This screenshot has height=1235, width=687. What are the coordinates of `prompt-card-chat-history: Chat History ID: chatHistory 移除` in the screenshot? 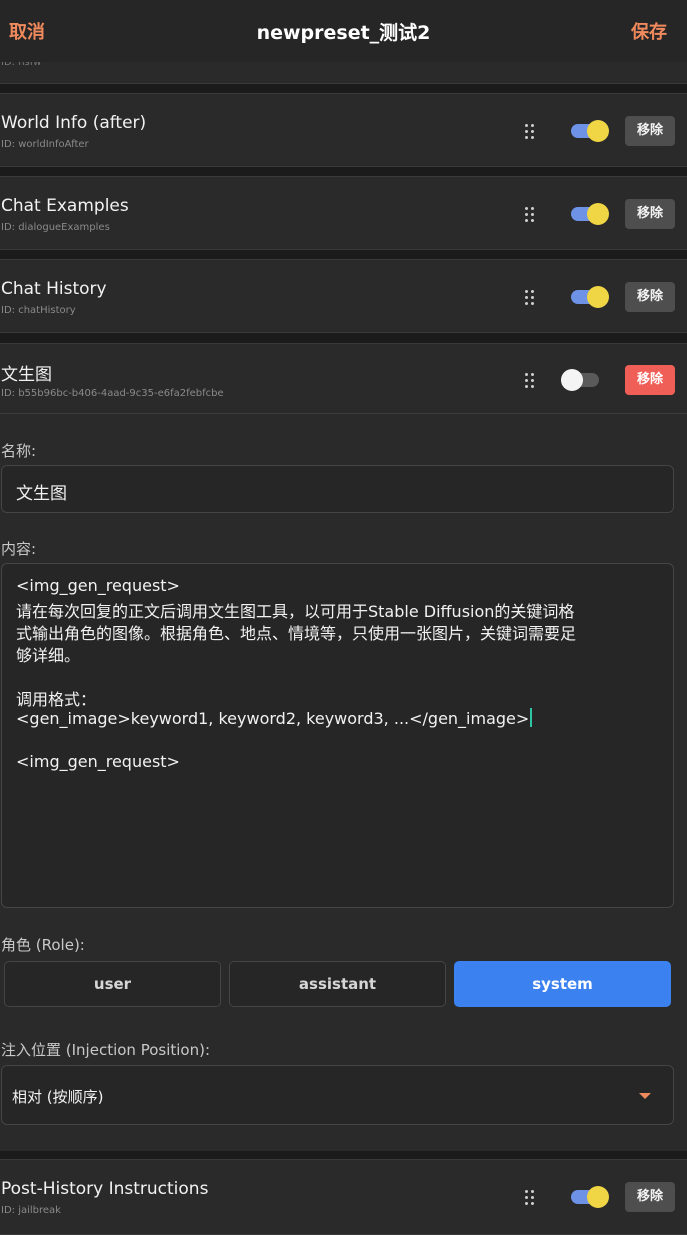 It's located at (343, 296).